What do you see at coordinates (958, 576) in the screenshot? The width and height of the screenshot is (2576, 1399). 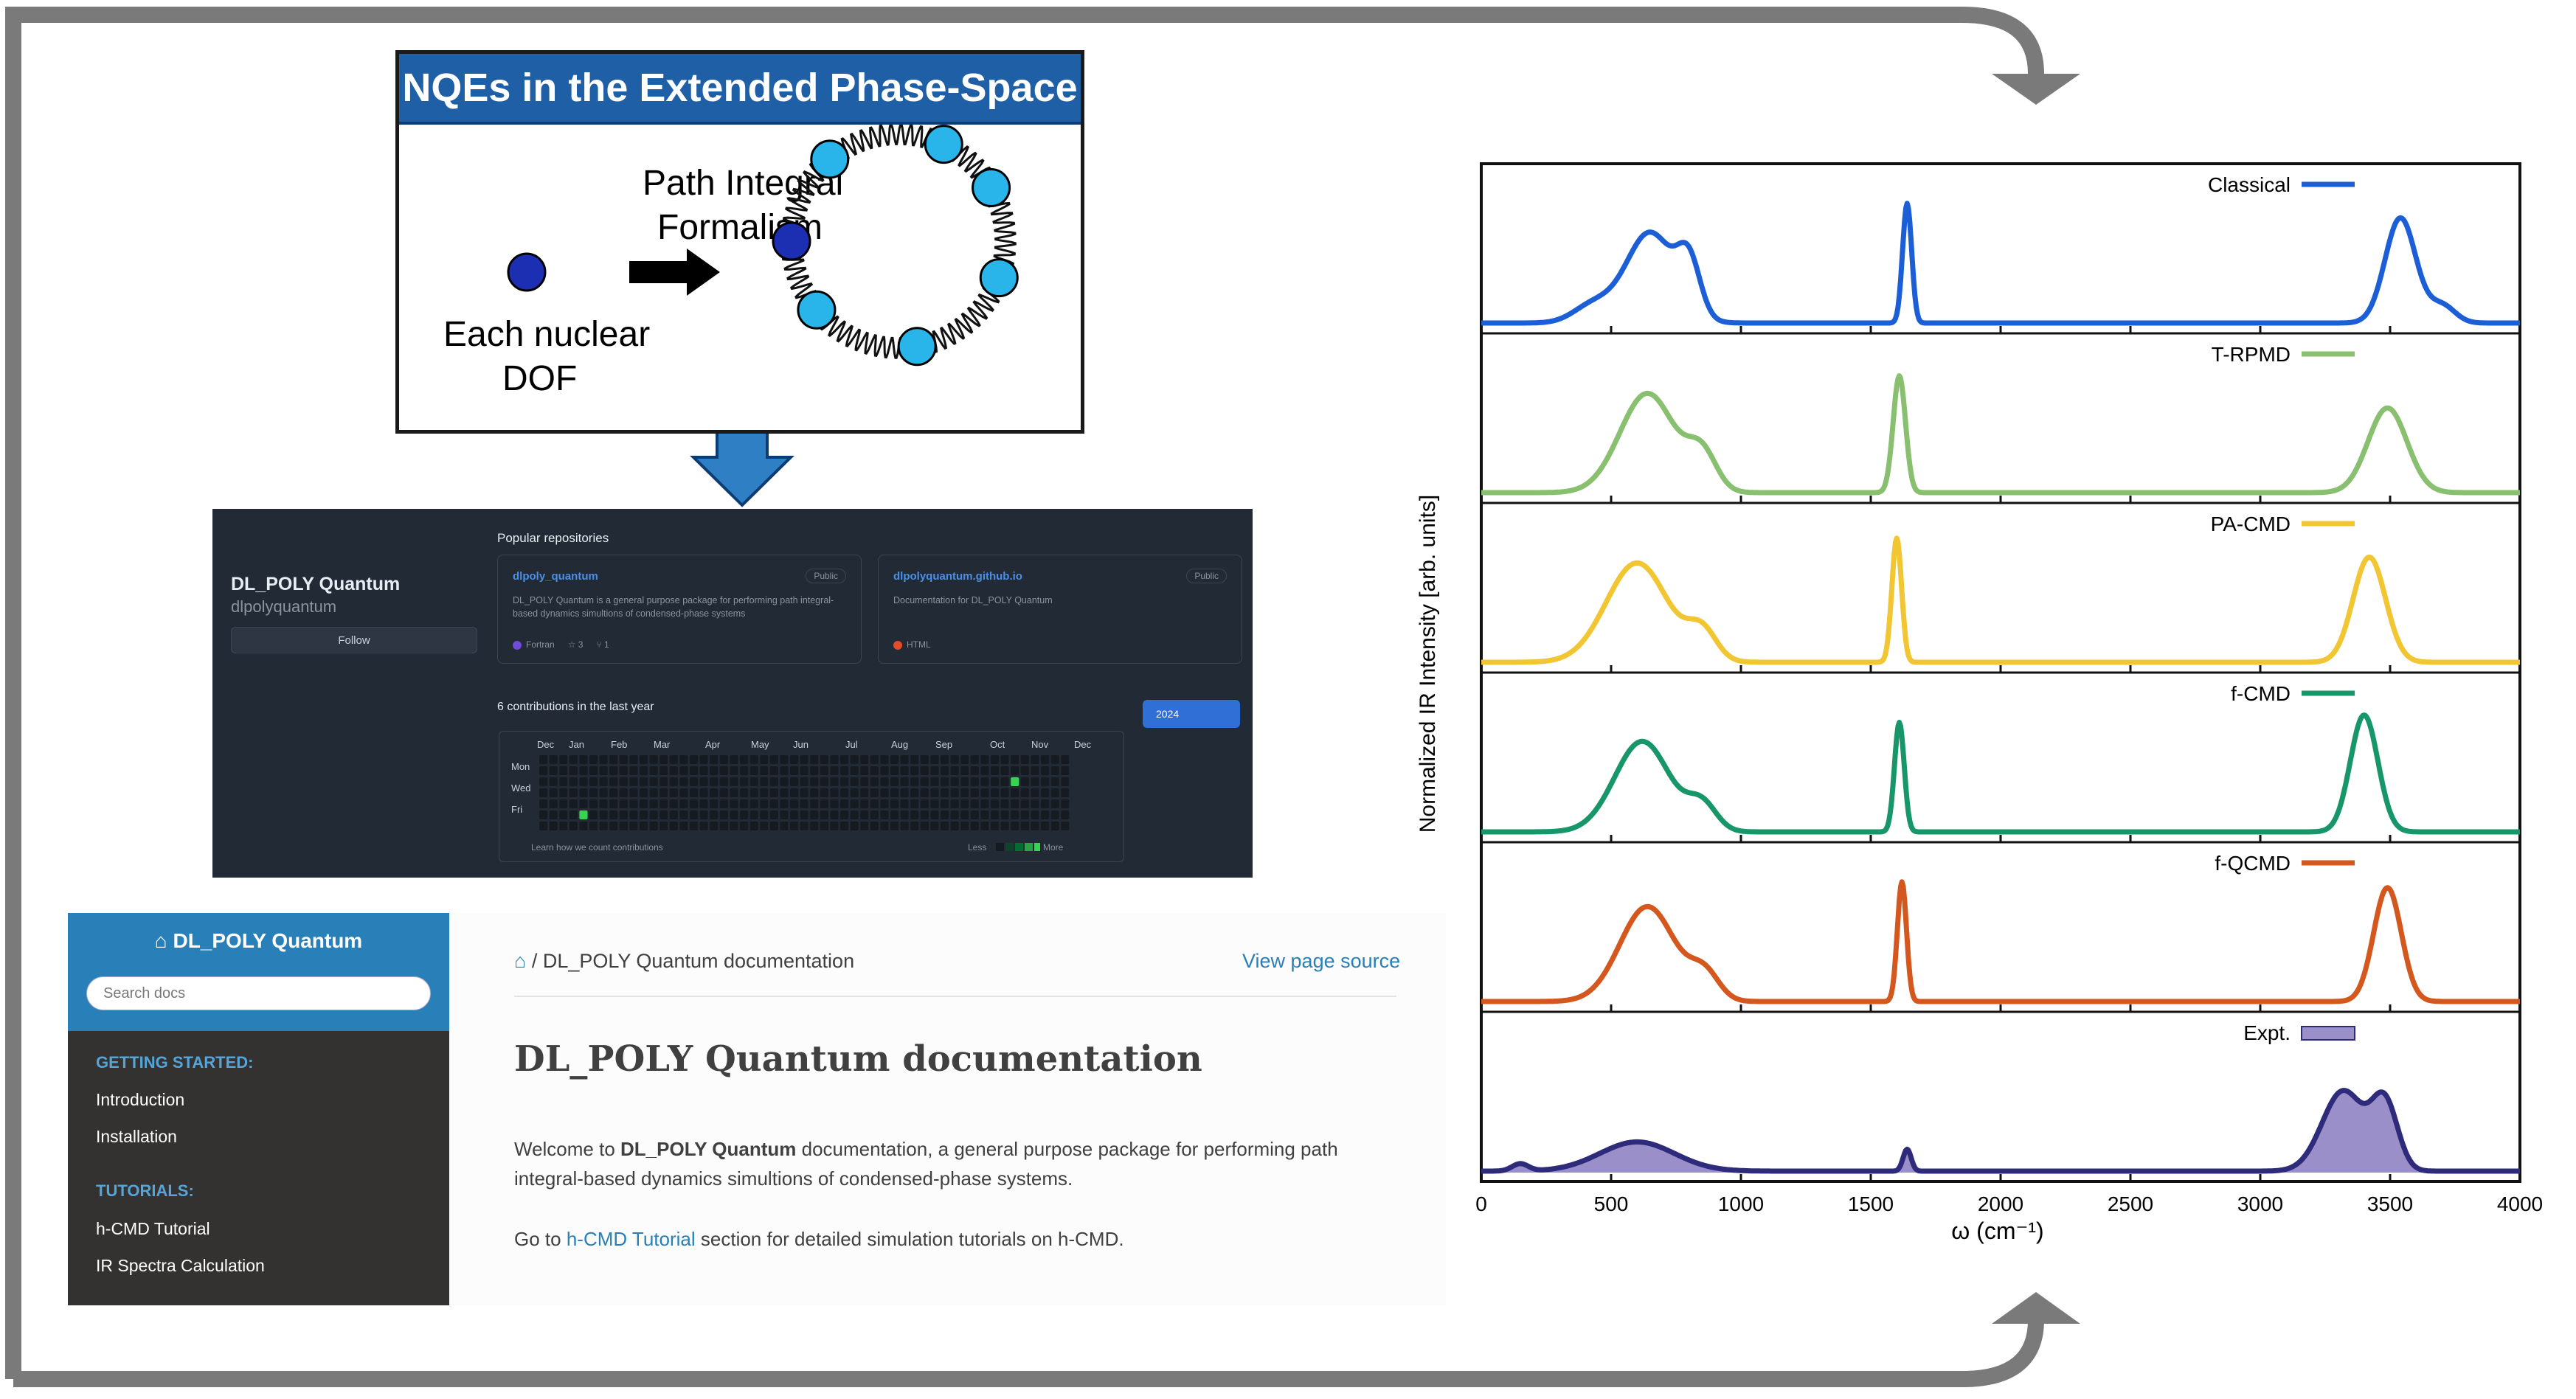 I see `repo-link: dlpolyquantum.github.io` at bounding box center [958, 576].